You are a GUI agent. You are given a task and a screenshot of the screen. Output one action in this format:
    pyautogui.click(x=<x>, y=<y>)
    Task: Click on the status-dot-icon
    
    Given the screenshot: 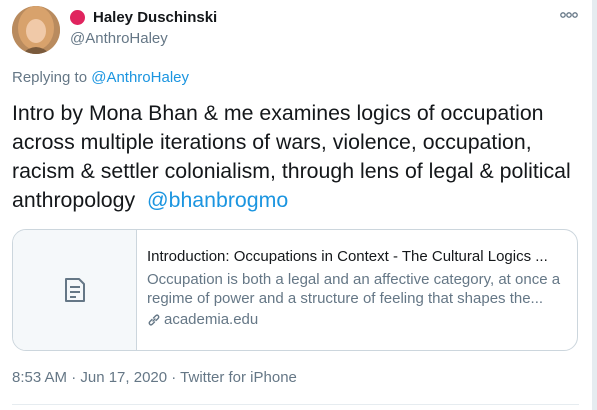 What is the action you would take?
    pyautogui.click(x=77, y=17)
    